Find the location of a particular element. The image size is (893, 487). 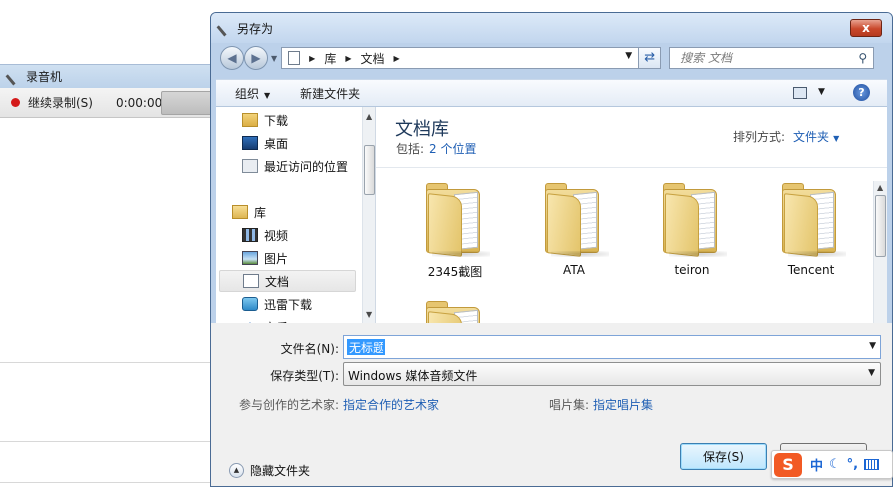

back-button: ◀ is located at coordinates (232, 58).